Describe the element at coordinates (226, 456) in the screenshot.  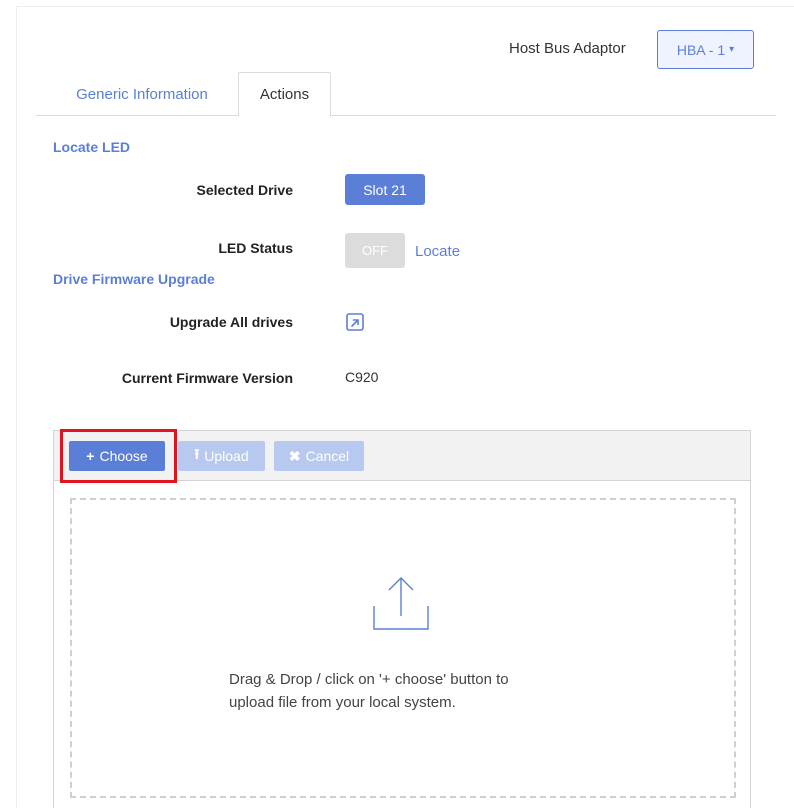
I see `upload-button-label: Upload` at that location.